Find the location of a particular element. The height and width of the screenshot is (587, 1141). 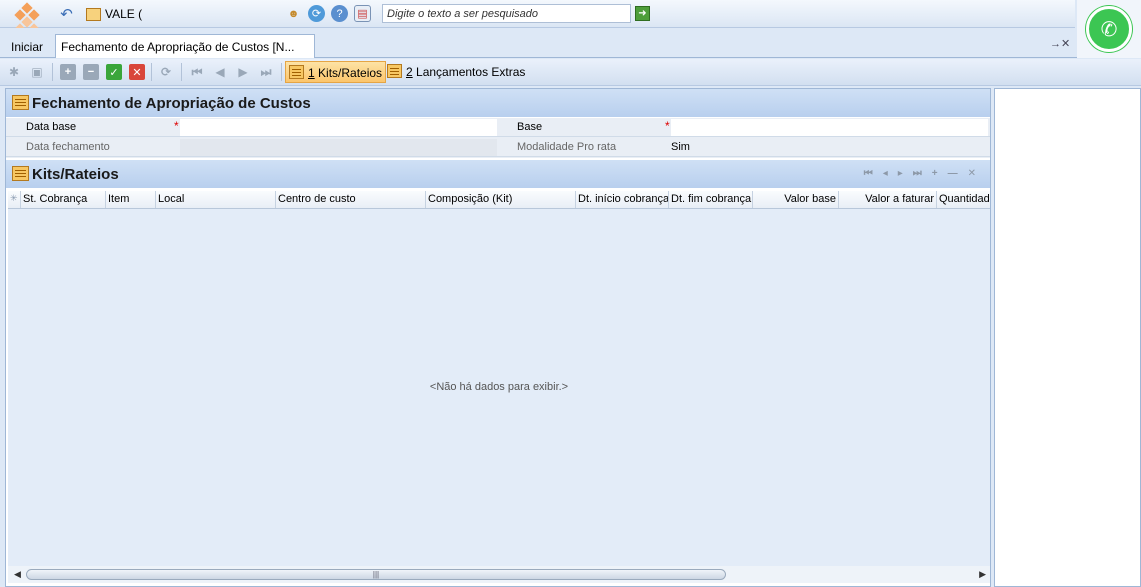

search-go-icon: ➜ is located at coordinates (642, 13).